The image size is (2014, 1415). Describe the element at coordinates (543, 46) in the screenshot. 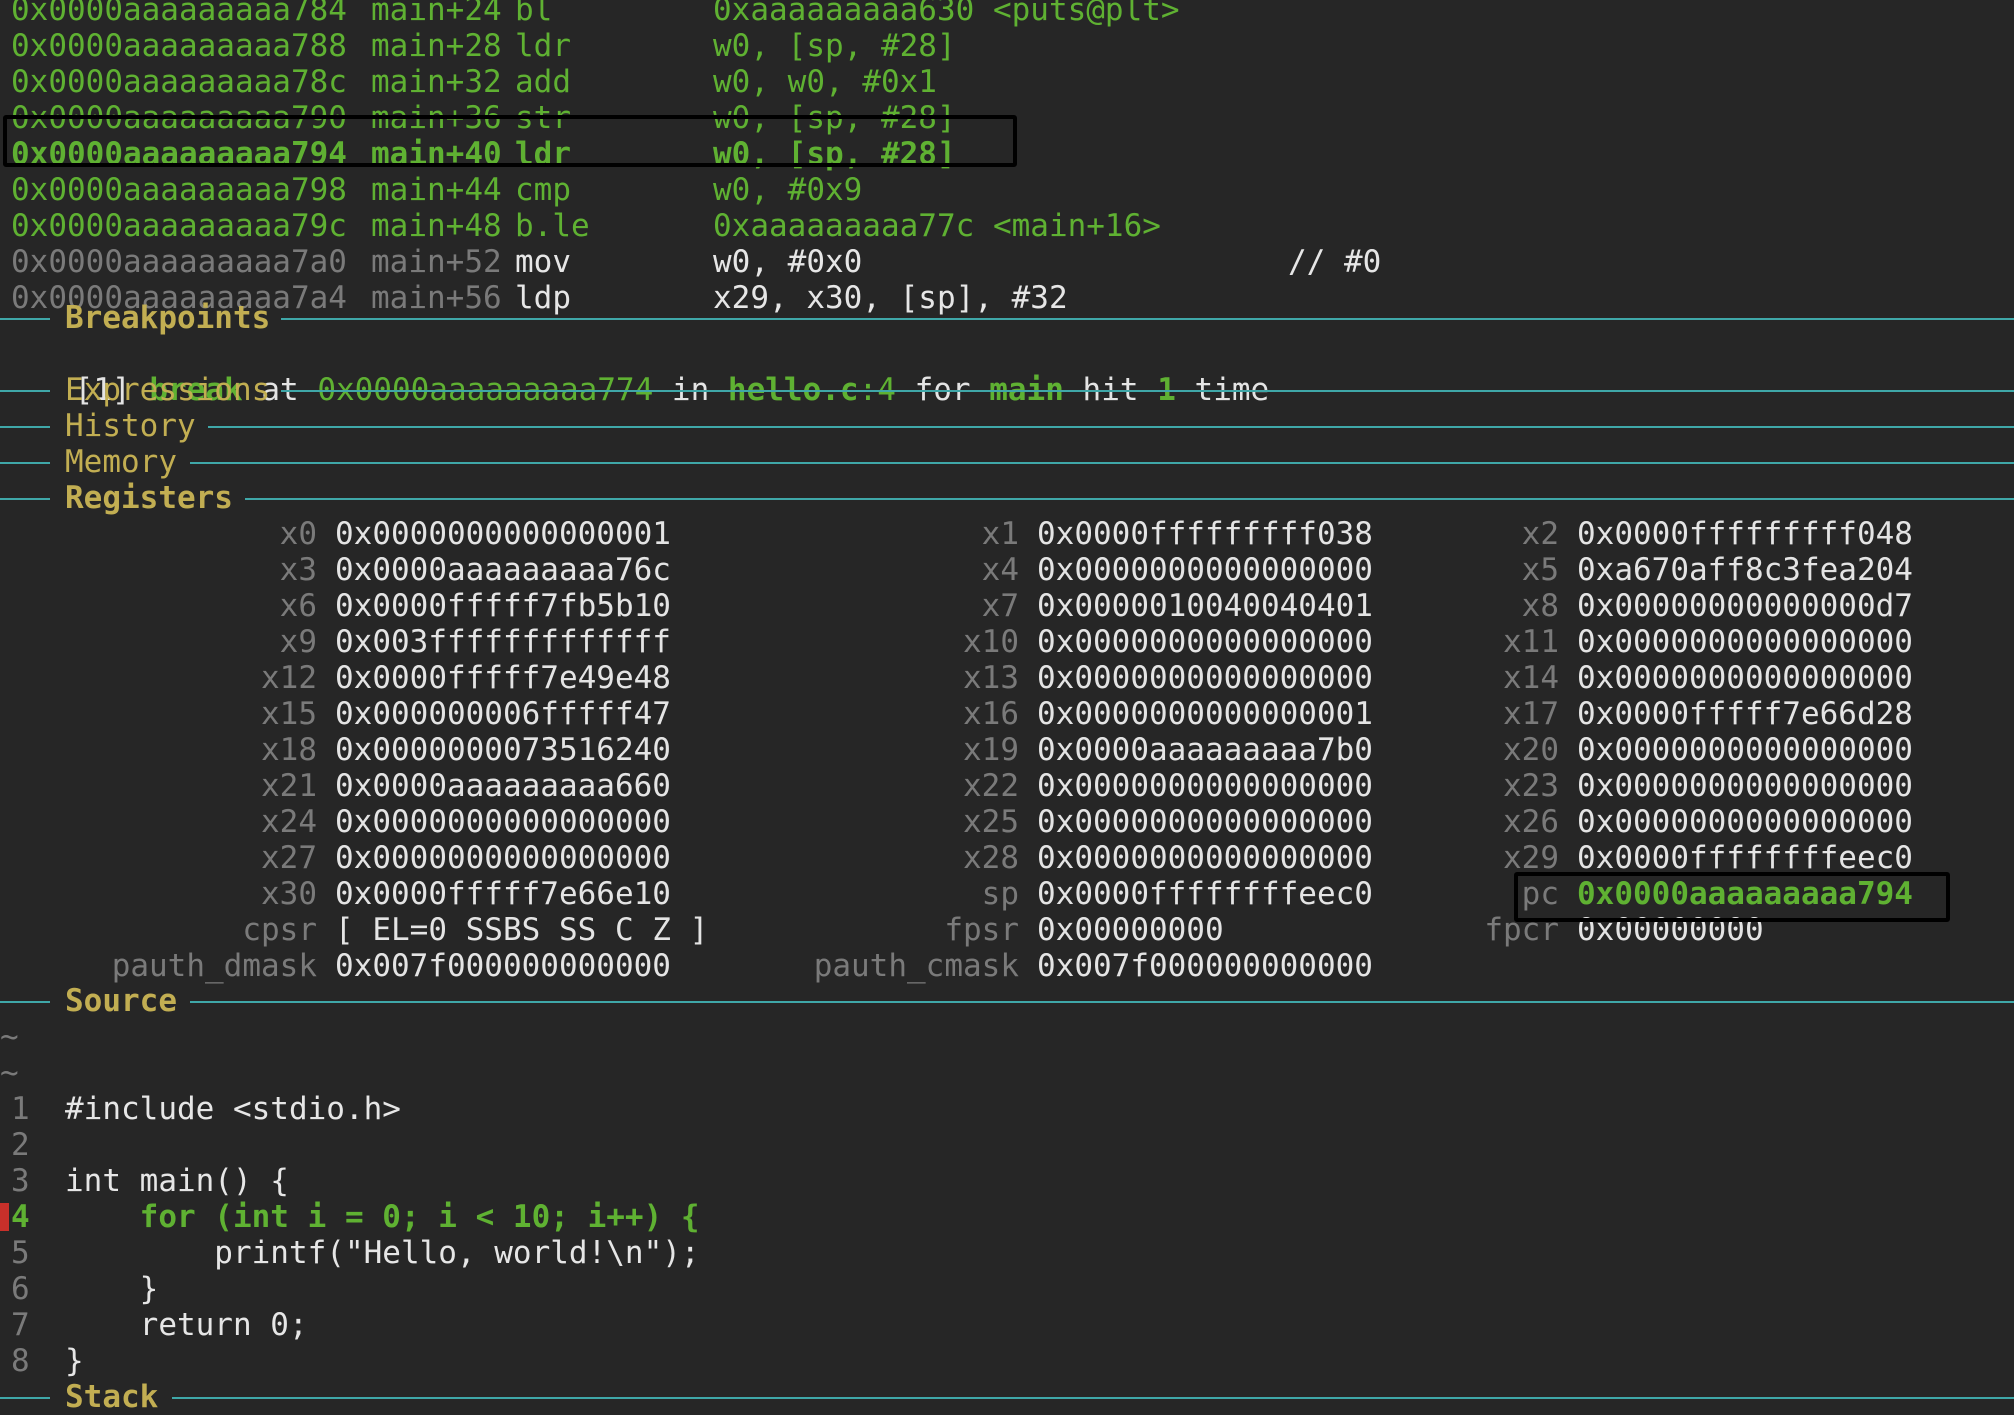

I see `asm-opcode: ldr` at that location.